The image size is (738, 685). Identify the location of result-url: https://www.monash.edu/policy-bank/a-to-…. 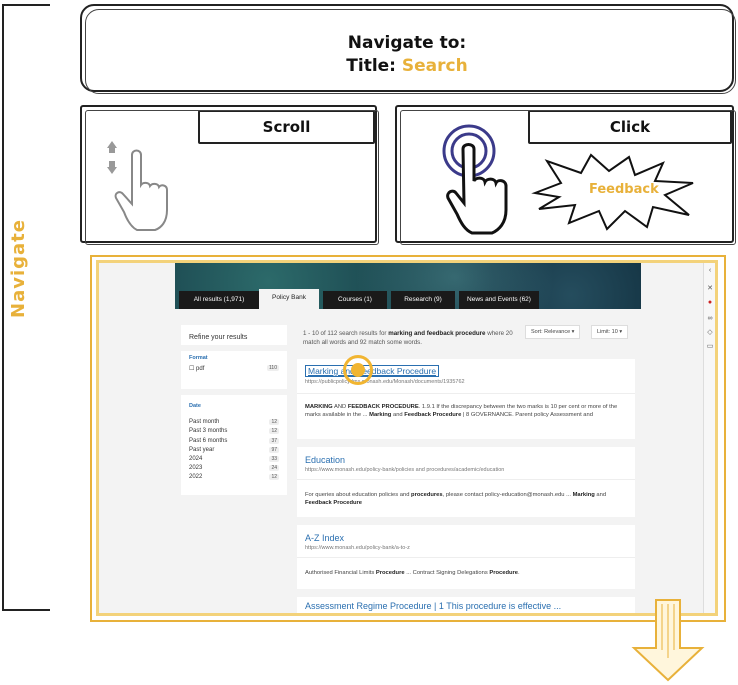
(357, 548).